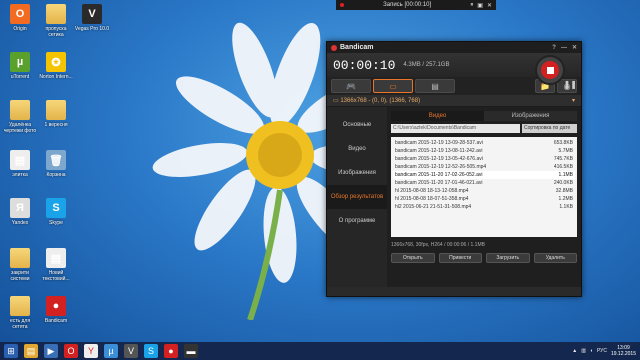 This screenshot has width=640, height=360. What do you see at coordinates (413, 258) in the screenshot?
I see `action-button: Открыть` at bounding box center [413, 258].